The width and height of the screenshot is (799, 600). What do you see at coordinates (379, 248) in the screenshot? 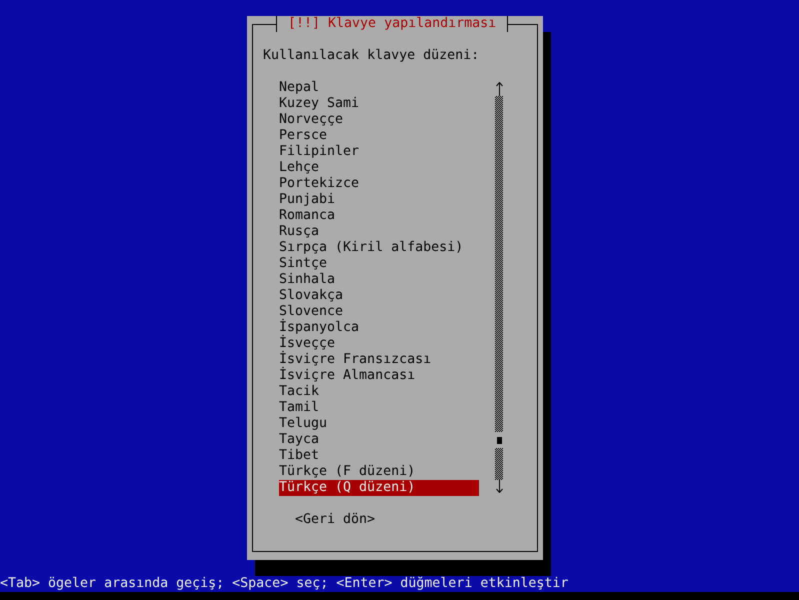
I see `list-item: Sırpça (Kiril alfabesi)` at bounding box center [379, 248].